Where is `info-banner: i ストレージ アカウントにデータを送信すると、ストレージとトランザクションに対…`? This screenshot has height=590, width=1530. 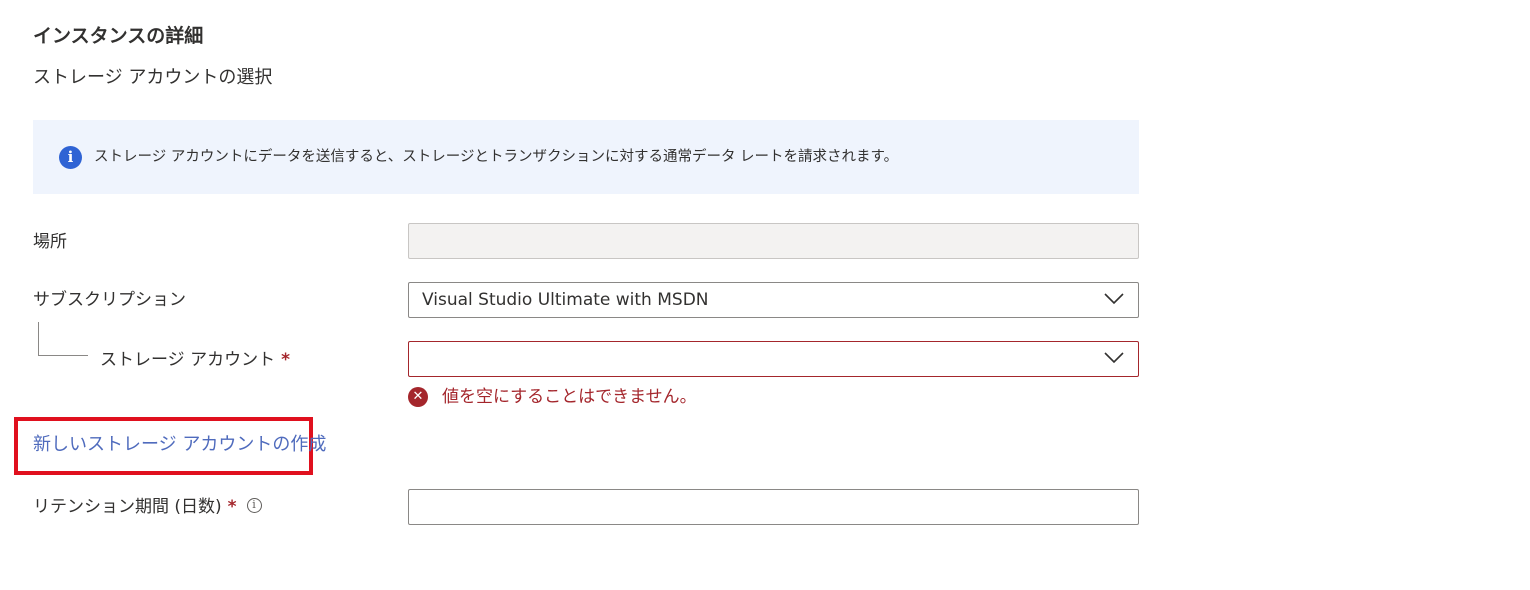 info-banner: i ストレージ アカウントにデータを送信すると、ストレージとトランザクションに対… is located at coordinates (586, 157).